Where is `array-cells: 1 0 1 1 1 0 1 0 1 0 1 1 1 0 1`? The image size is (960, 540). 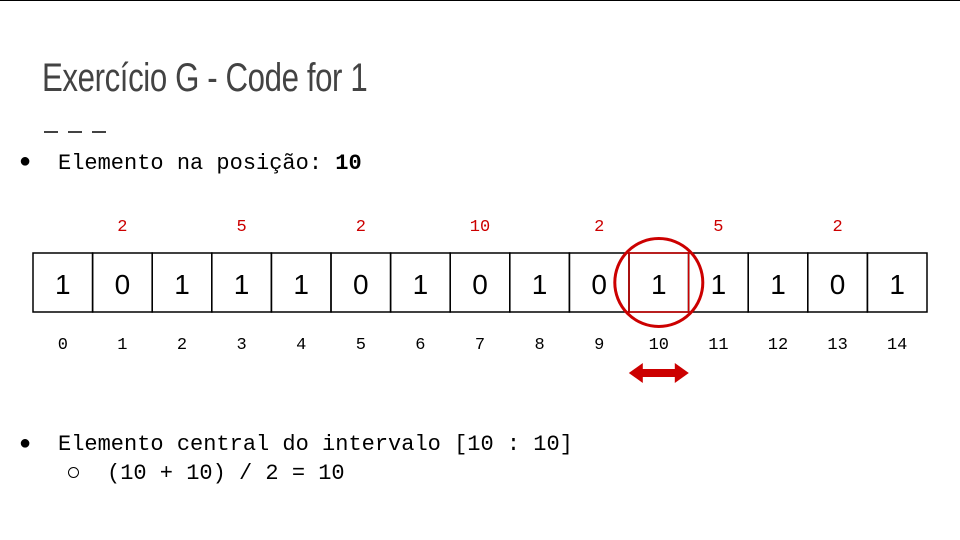 array-cells: 1 0 1 1 1 0 1 0 1 0 1 1 1 0 1 is located at coordinates (480, 282).